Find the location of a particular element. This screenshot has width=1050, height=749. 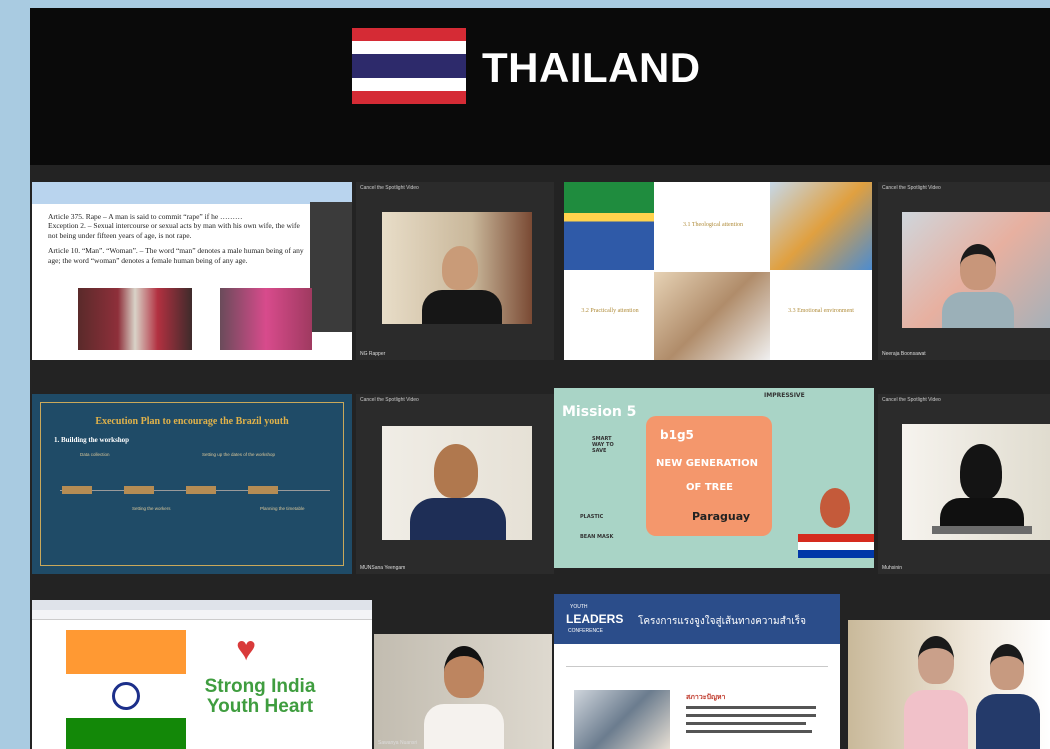

class-photo is located at coordinates (712, 316).